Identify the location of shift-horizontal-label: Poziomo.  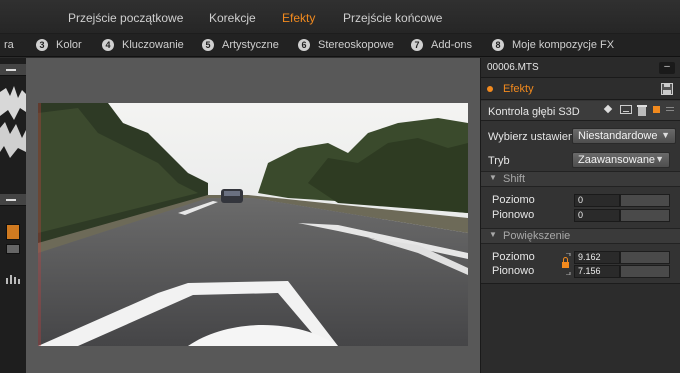
(513, 200).